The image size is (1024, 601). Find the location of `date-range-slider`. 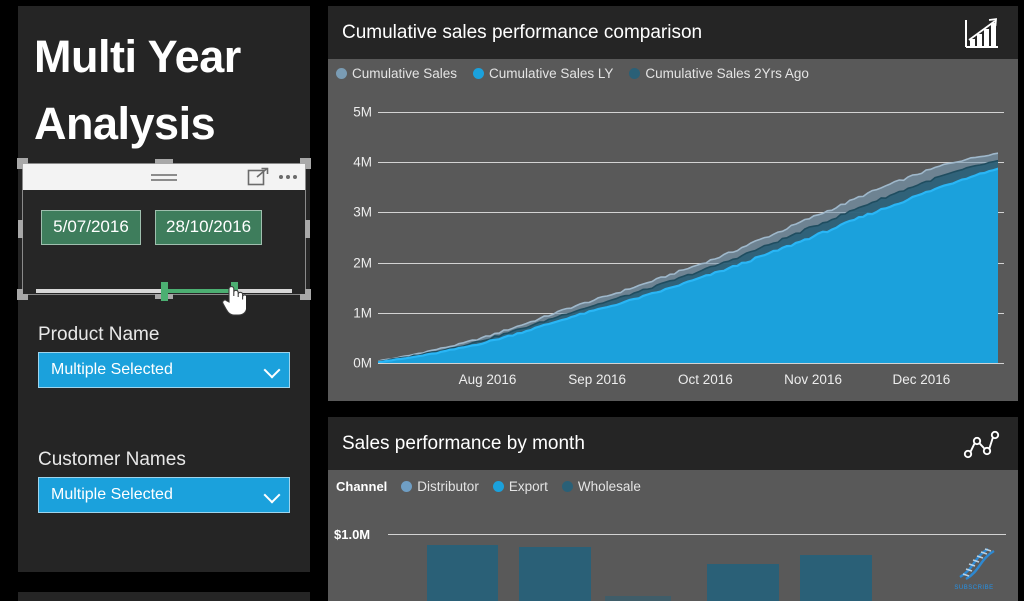

date-range-slider is located at coordinates (164, 291).